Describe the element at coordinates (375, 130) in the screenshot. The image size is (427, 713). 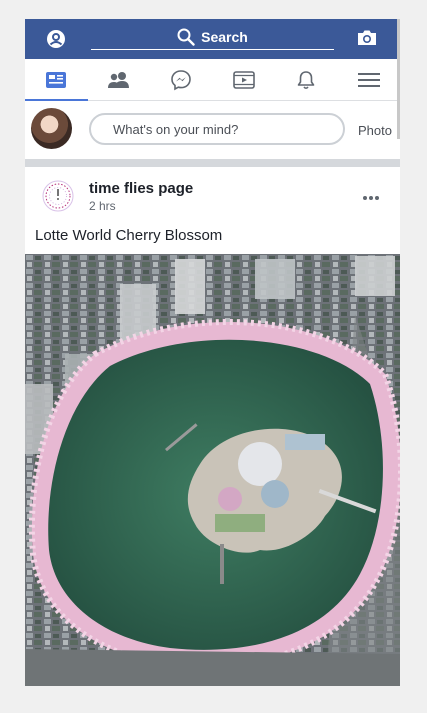
I see `photo-button: Photo` at that location.